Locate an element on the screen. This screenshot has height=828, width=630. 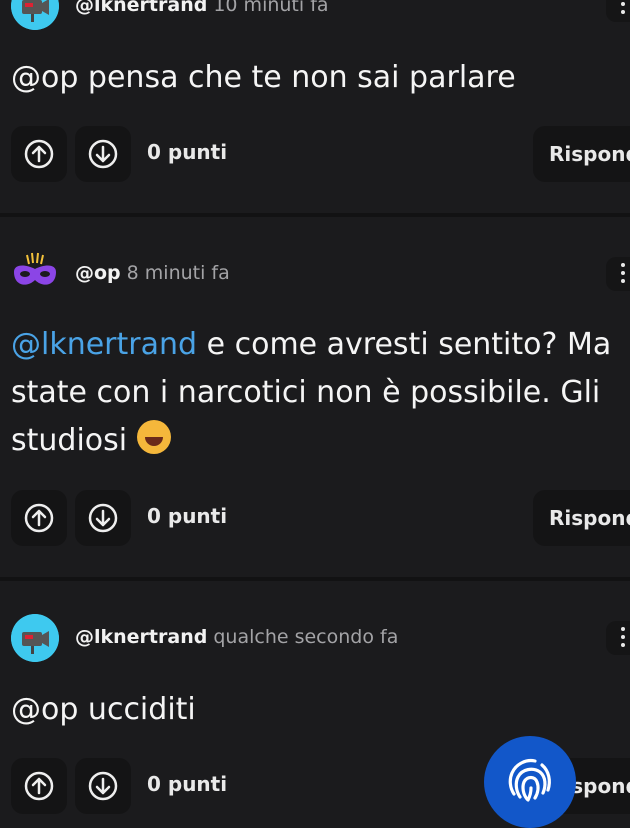
rolling-on-floor-laughing-emoji is located at coordinates (153, 437).